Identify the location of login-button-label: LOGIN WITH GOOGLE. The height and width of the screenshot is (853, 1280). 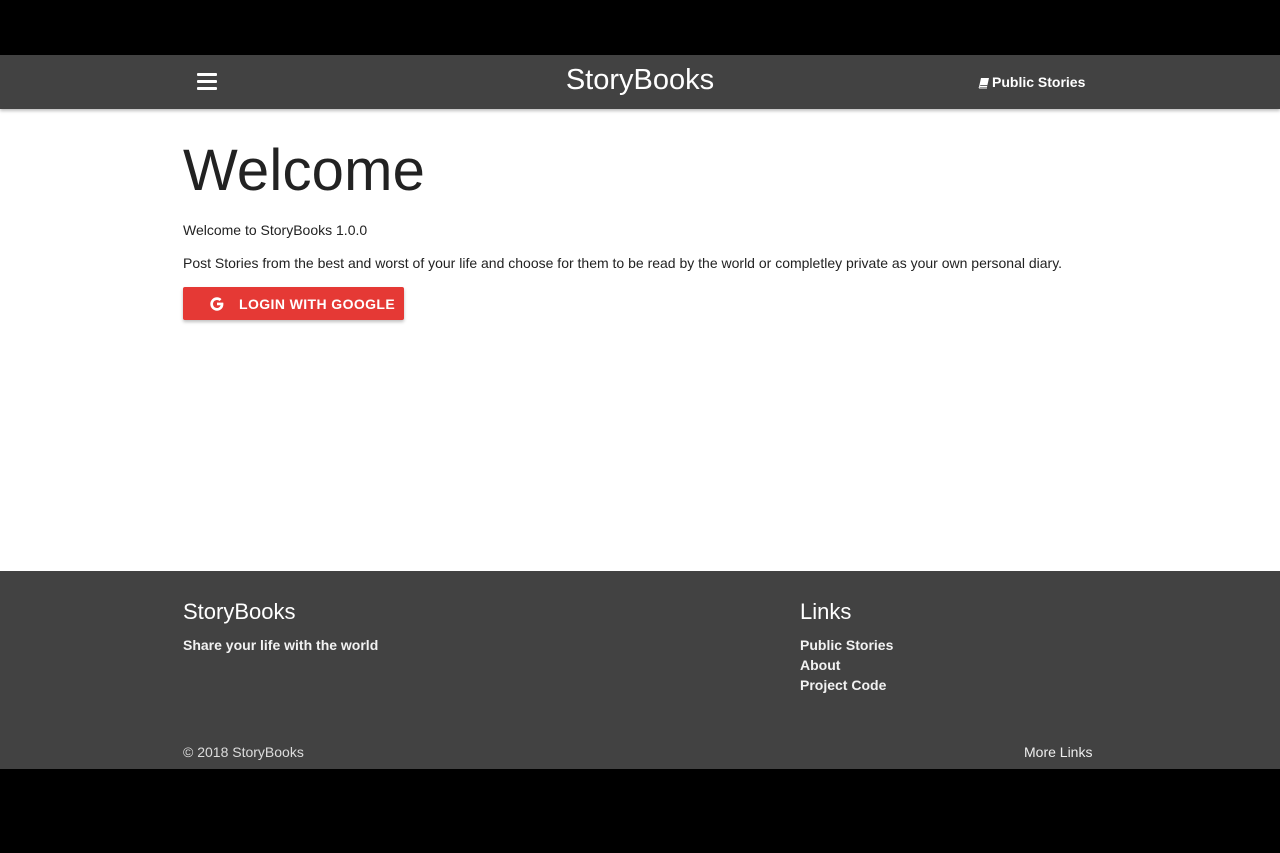
(317, 303).